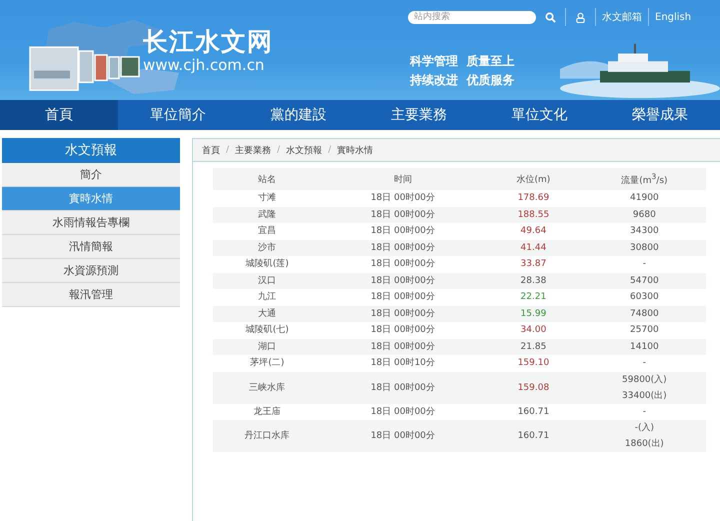 The height and width of the screenshot is (521, 720). What do you see at coordinates (533, 280) in the screenshot?
I see `water-level-cell: 28.38` at bounding box center [533, 280].